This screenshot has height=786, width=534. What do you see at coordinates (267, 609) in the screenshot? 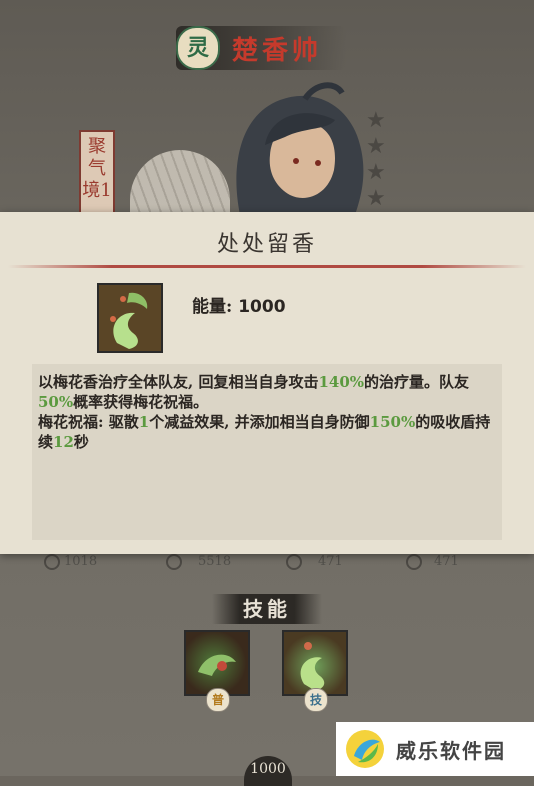
I see `skills-heading: 技能` at bounding box center [267, 609].